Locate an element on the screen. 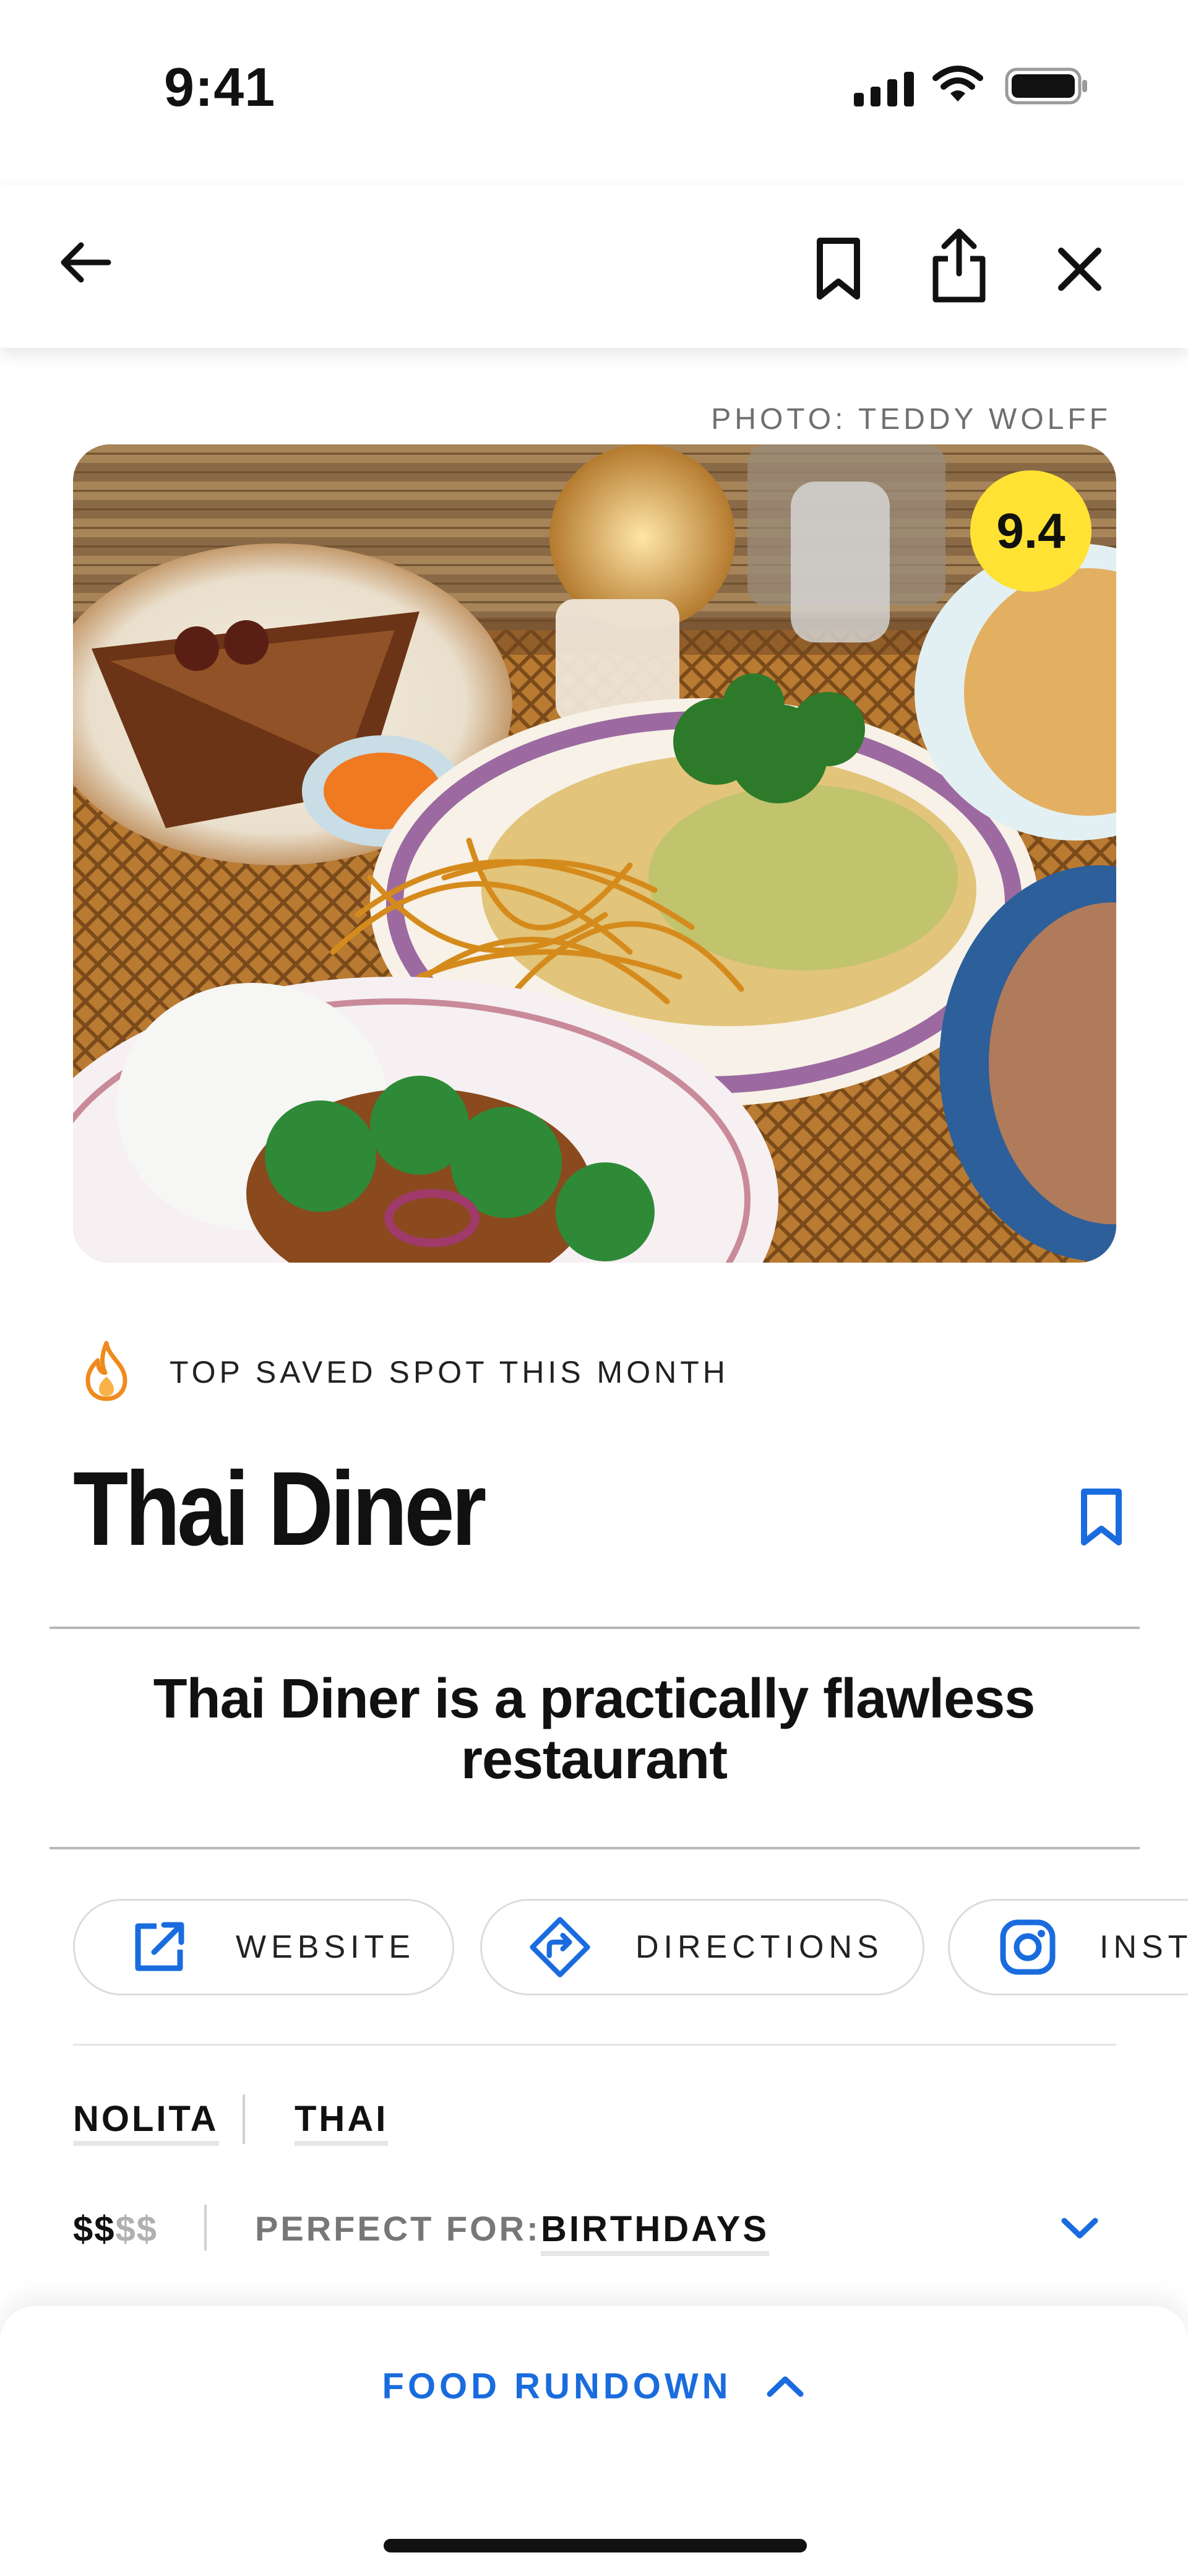 This screenshot has height=2576, width=1188. save-restaurant-button is located at coordinates (1101, 1517).